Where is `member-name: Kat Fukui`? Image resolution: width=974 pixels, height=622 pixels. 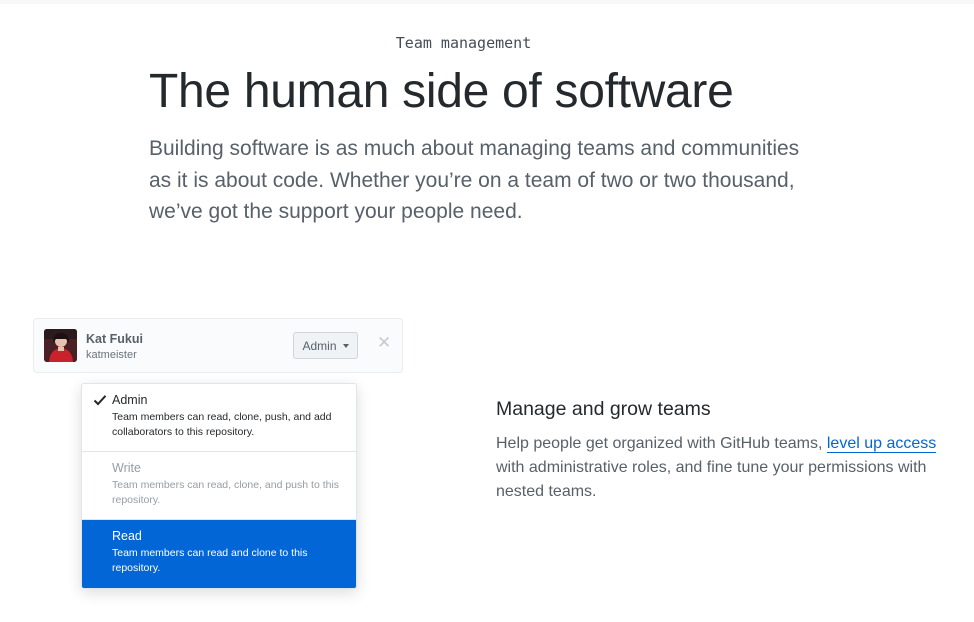 member-name: Kat Fukui is located at coordinates (114, 339).